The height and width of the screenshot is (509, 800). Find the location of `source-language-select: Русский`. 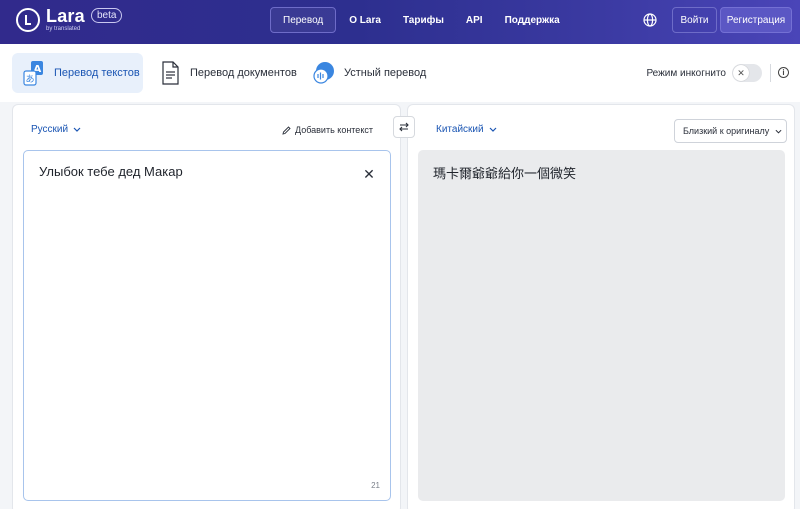

source-language-select: Русский is located at coordinates (56, 129).